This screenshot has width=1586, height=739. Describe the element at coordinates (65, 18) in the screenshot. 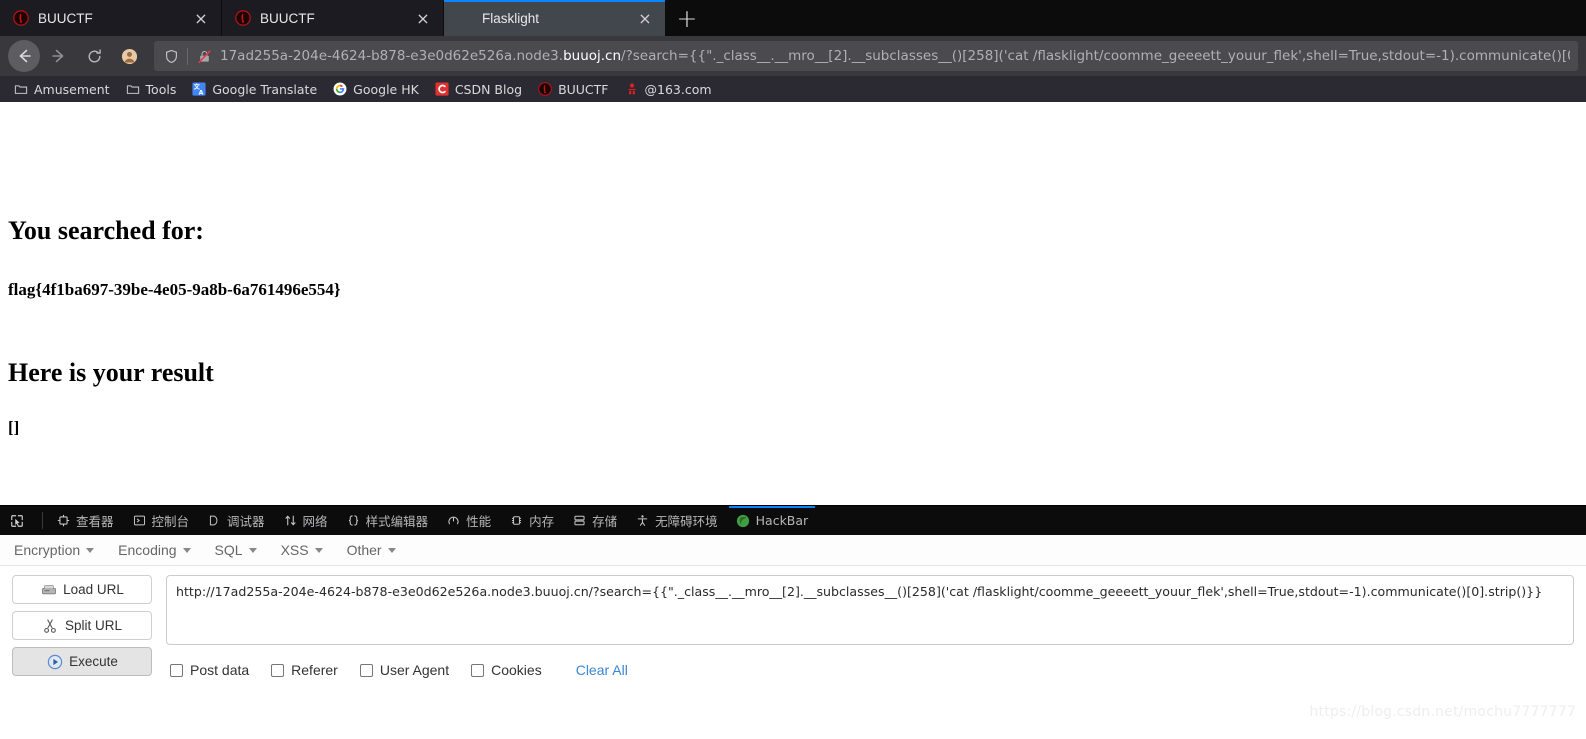

I see `tab-title: BUUCTF` at that location.